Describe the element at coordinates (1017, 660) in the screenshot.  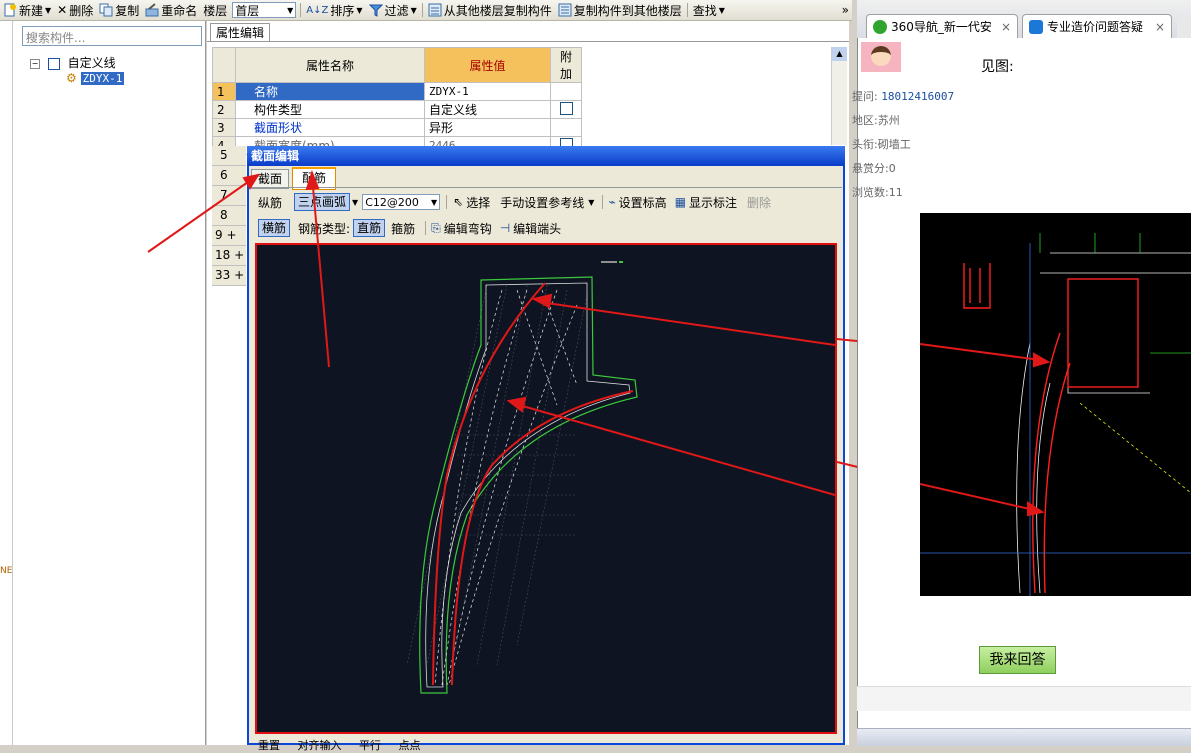
I see `answer-button: 我来回答` at that location.